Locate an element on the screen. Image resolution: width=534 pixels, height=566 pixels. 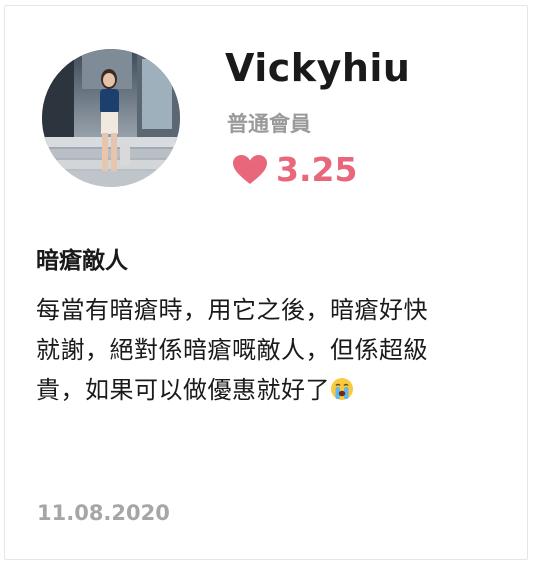
review-title: 暗瘡敵人 is located at coordinates (82, 261).